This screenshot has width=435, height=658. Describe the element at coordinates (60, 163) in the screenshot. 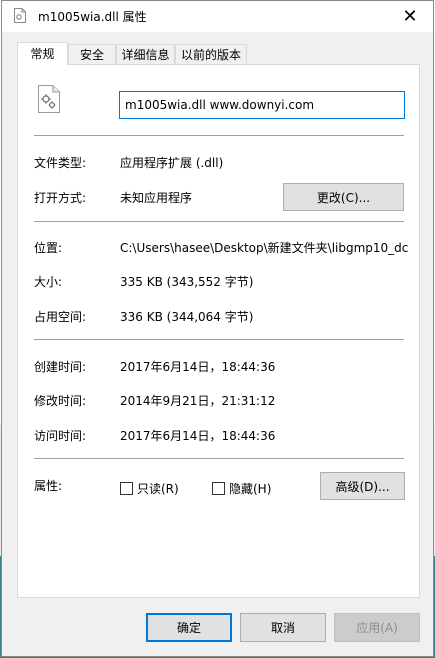

I see `file-type-label: 文件类型:` at that location.